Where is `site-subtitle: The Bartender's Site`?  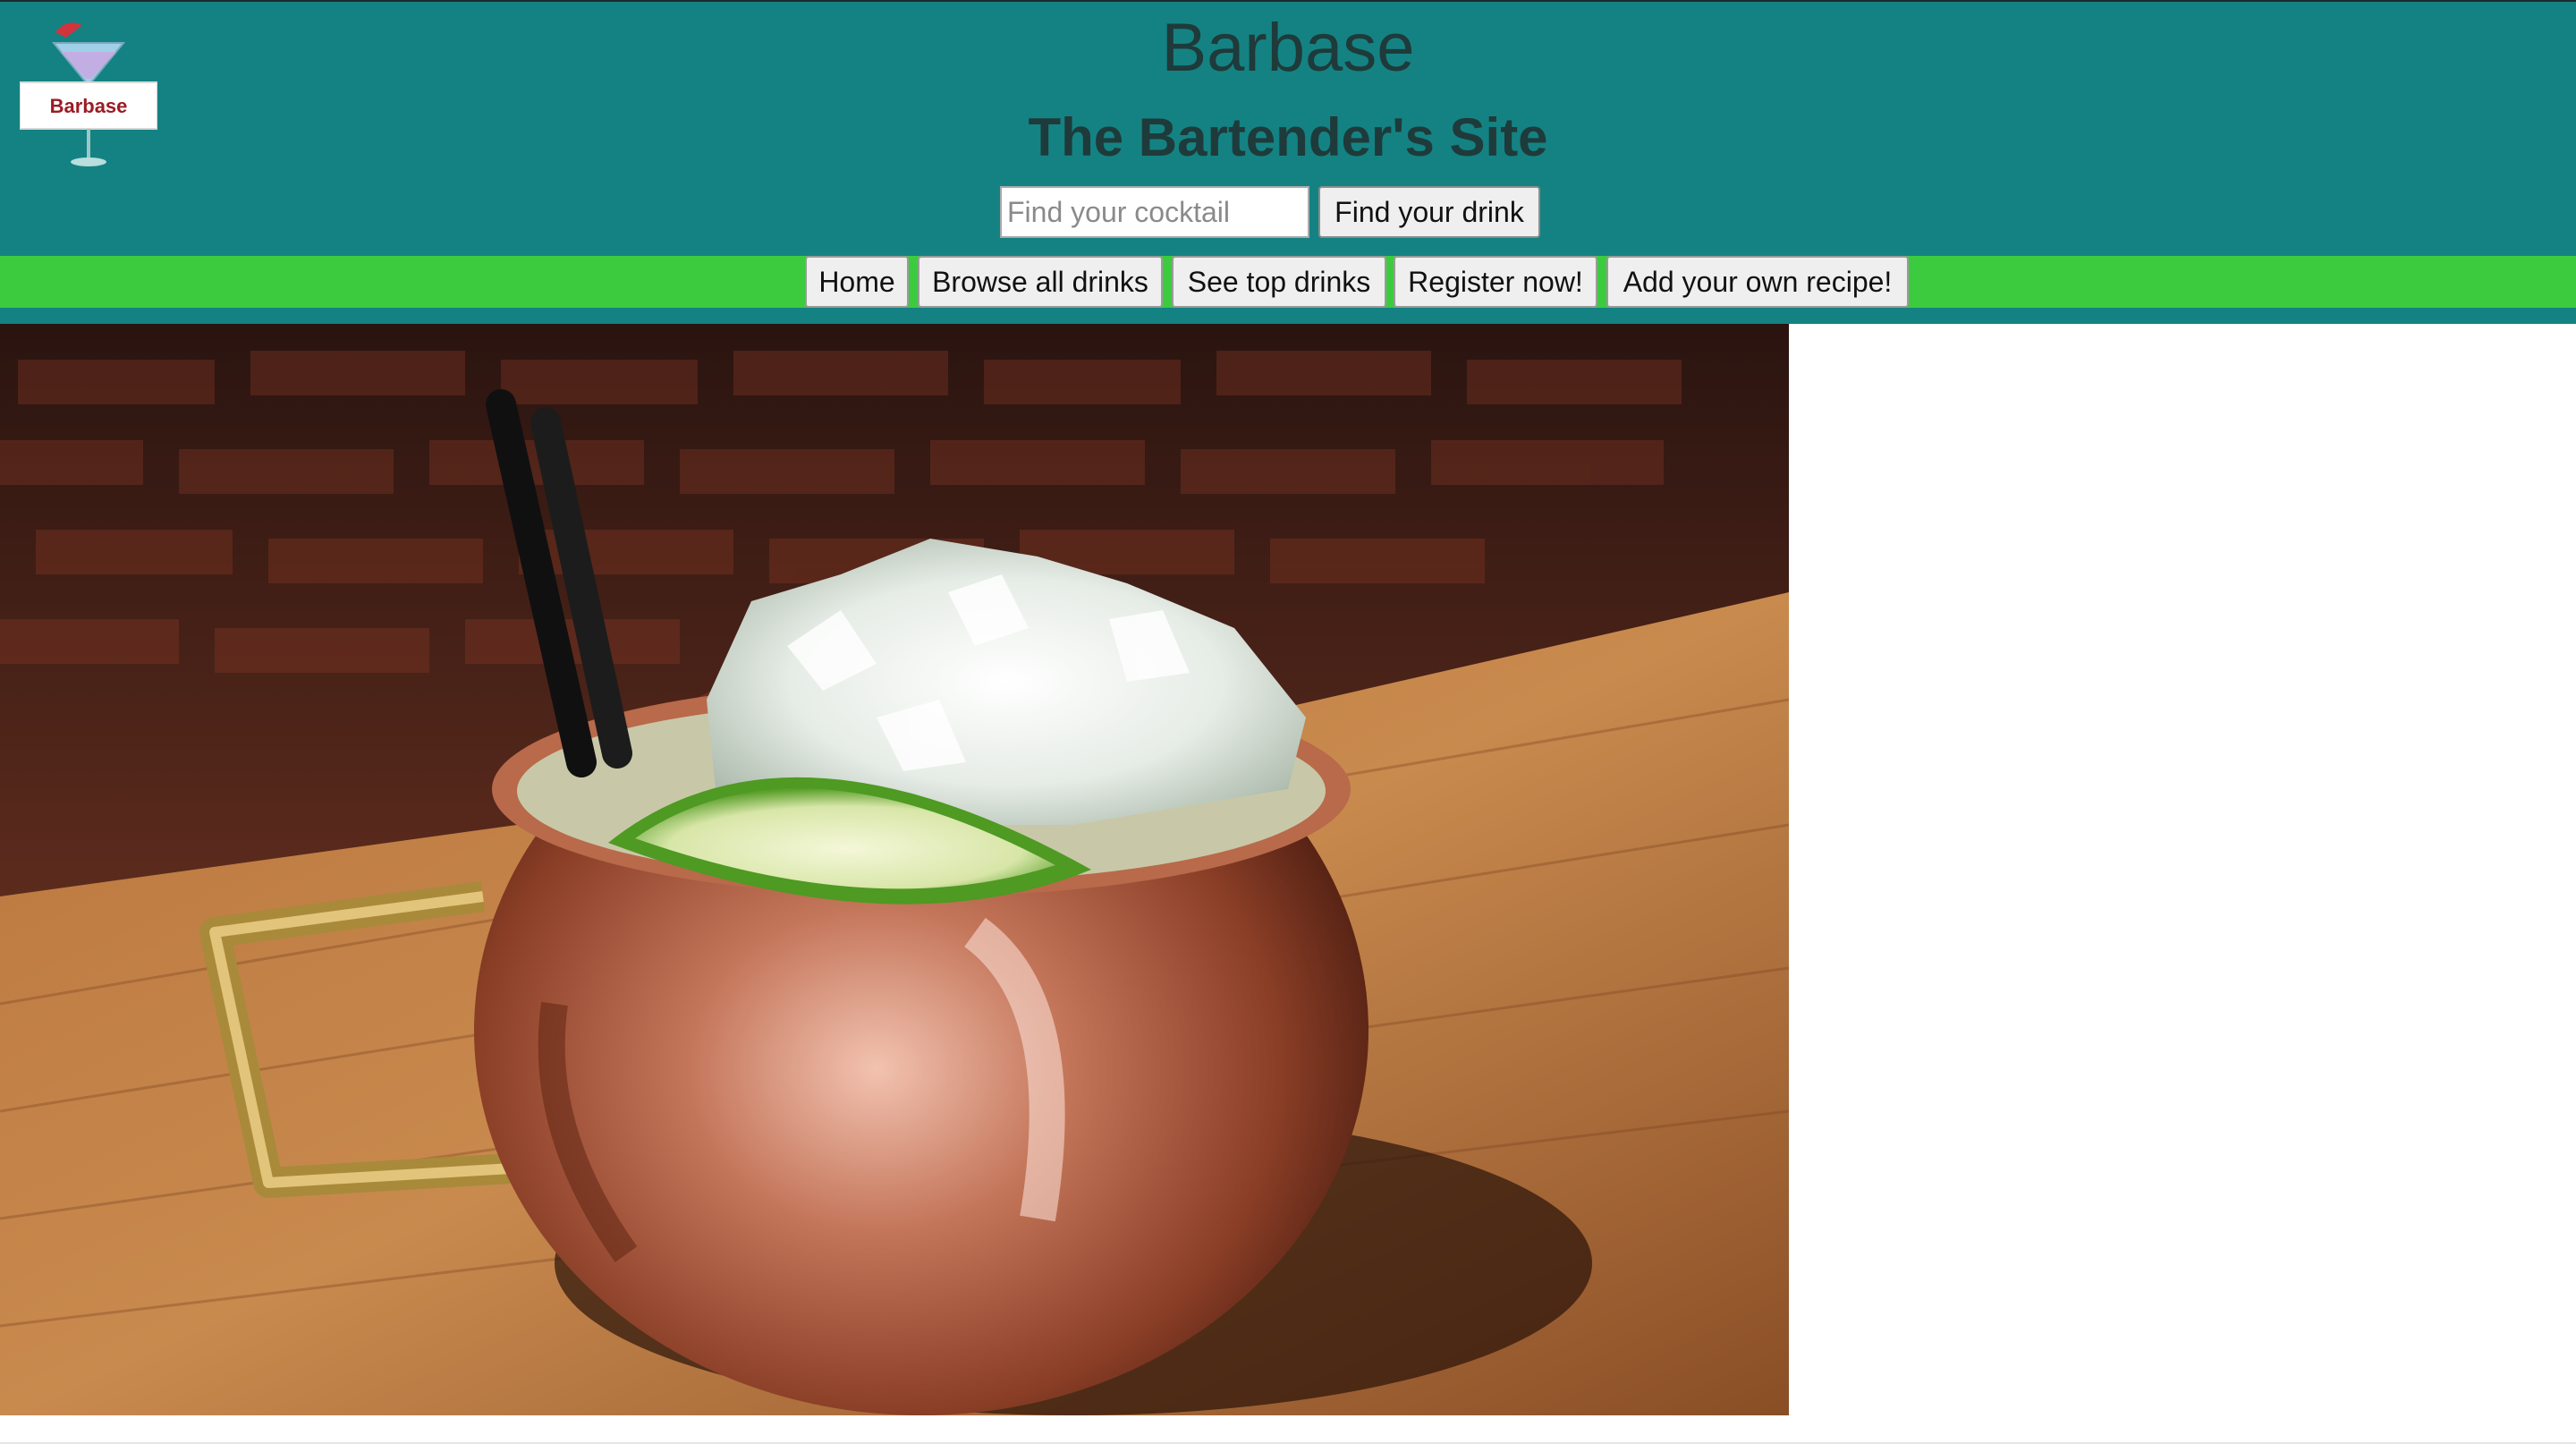
site-subtitle: The Bartender's Site is located at coordinates (1288, 137).